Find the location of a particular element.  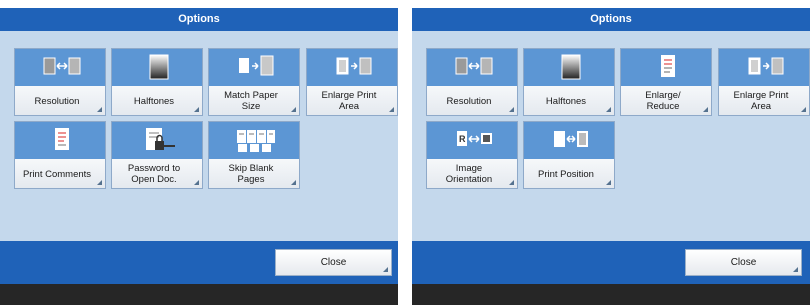

tile-label: Print Comments is located at coordinates (57, 174).